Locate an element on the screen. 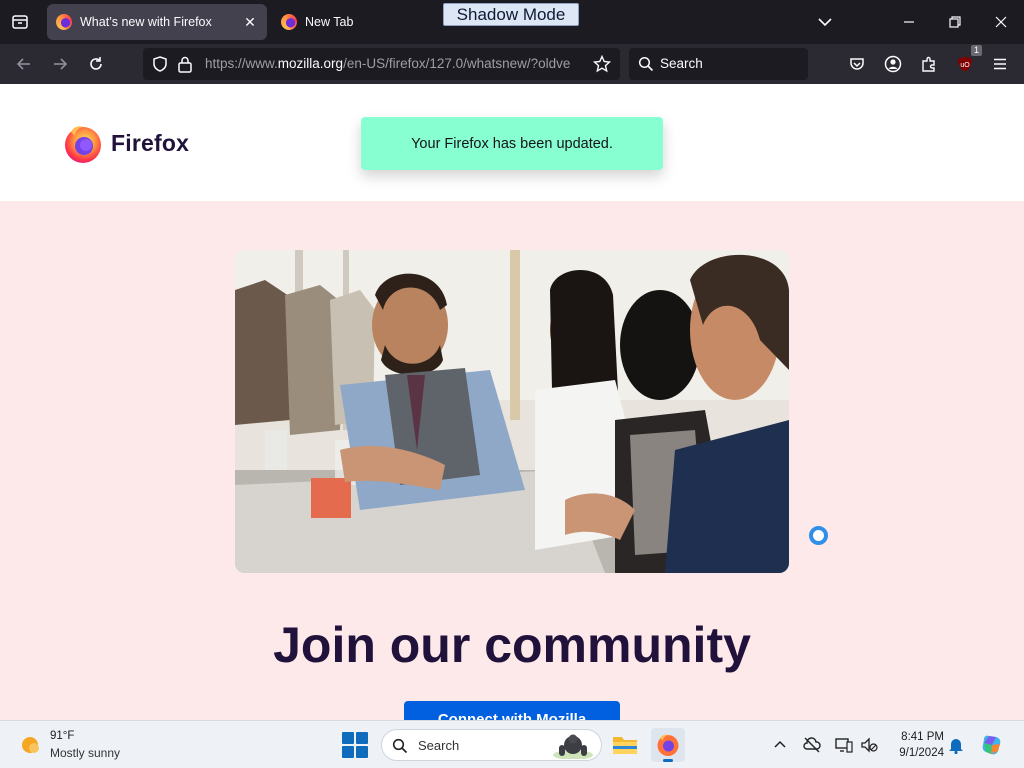  update-notice: Your Firefox has been updated. is located at coordinates (512, 143).